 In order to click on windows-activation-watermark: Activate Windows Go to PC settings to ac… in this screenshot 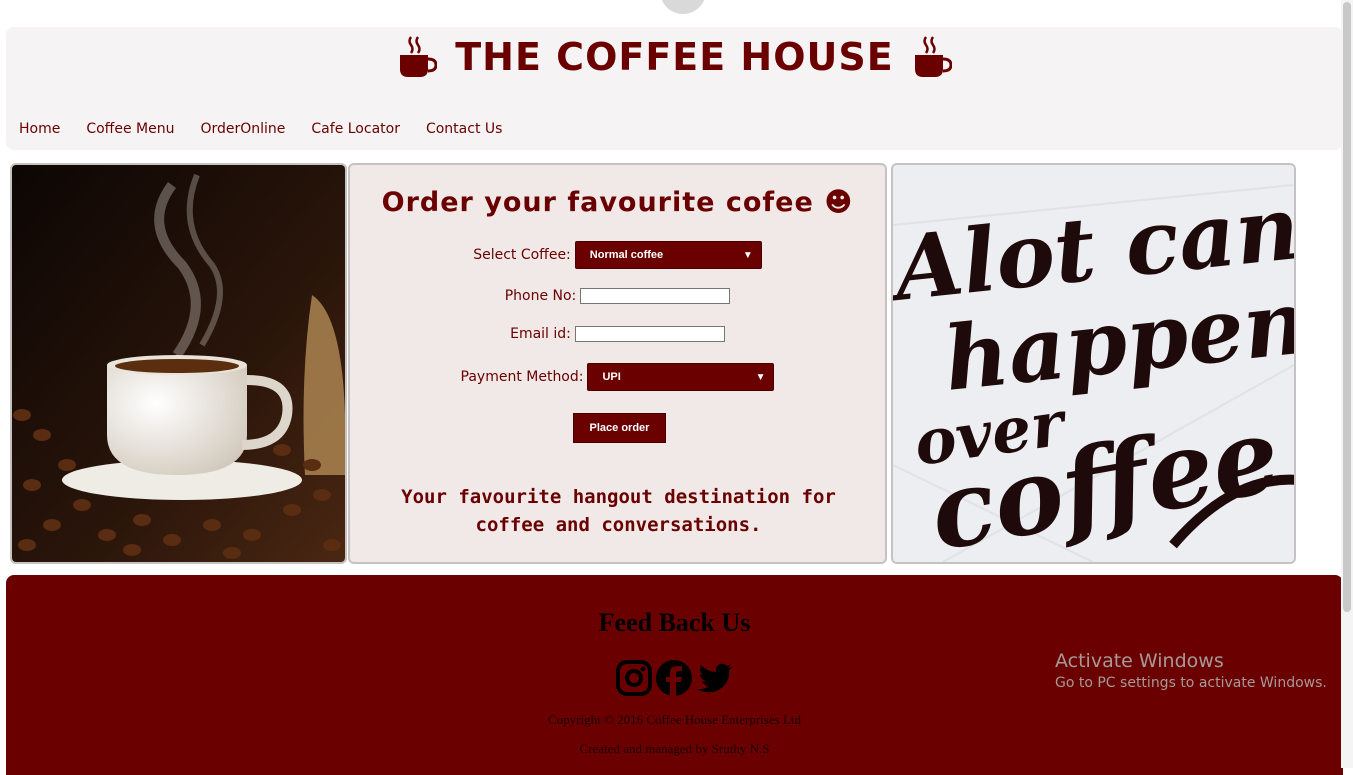, I will do `click(1191, 670)`.